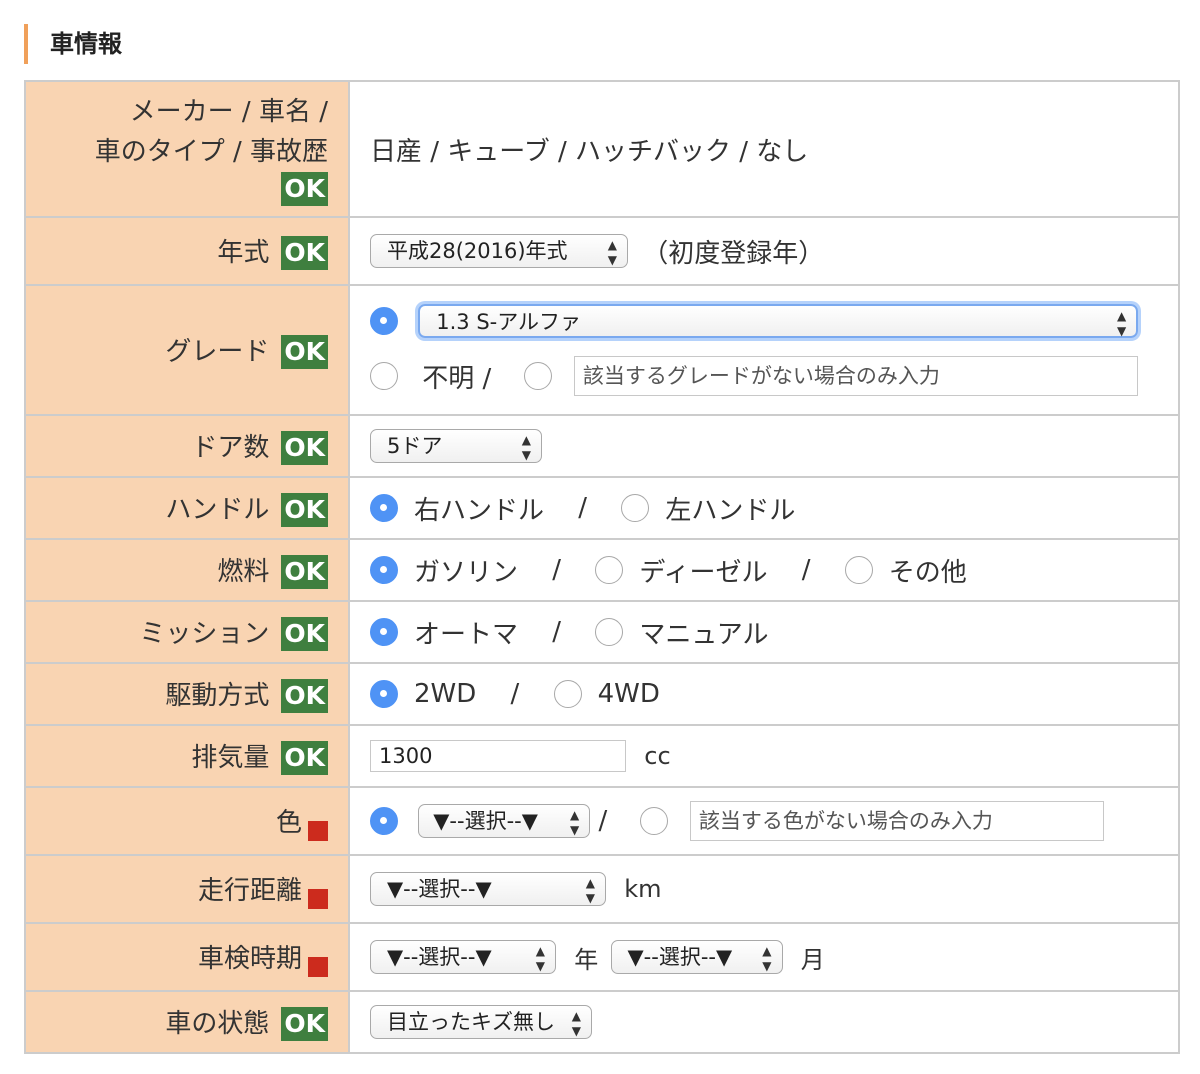  What do you see at coordinates (288, 822) in the screenshot?
I see `color-label: 色` at bounding box center [288, 822].